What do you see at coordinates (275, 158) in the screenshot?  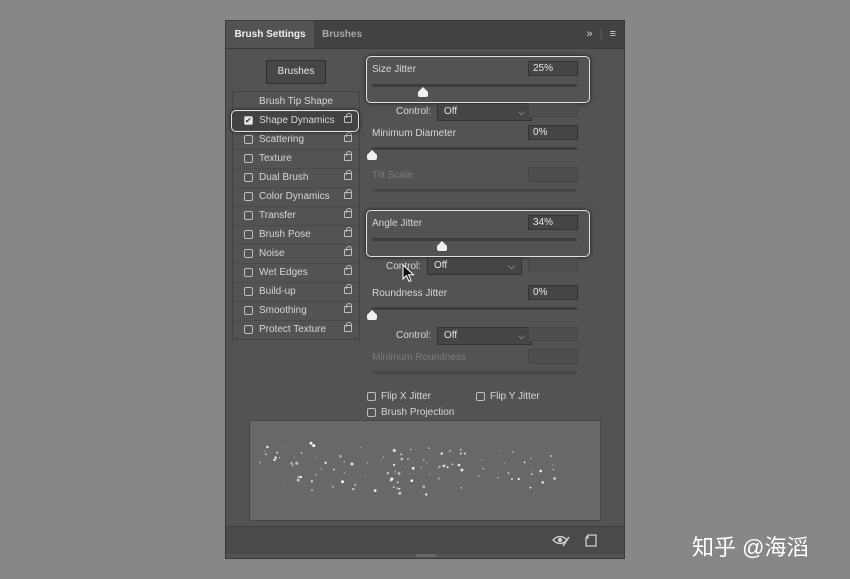 I see `list-item-label: Texture` at bounding box center [275, 158].